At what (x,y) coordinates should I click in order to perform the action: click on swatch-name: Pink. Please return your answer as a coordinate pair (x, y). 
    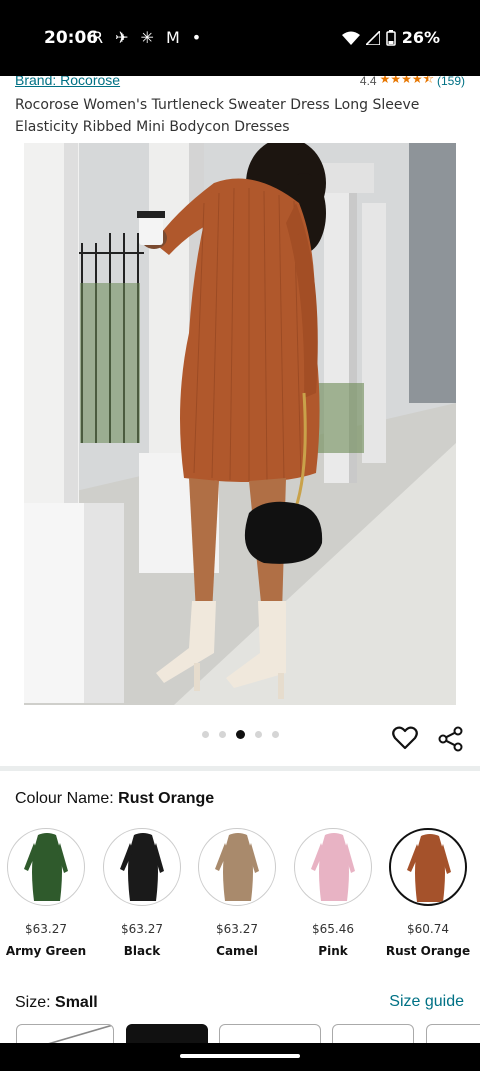
    Looking at the image, I should click on (333, 951).